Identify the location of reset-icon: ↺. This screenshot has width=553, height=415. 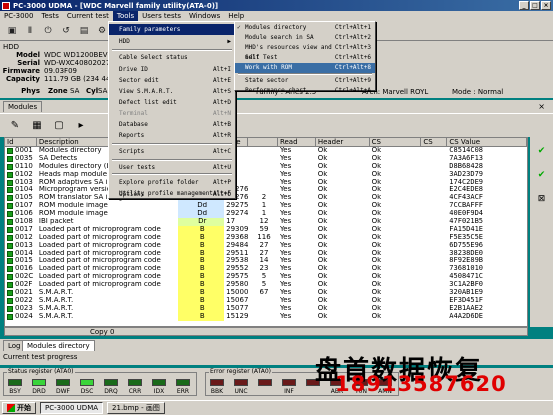
(66, 30).